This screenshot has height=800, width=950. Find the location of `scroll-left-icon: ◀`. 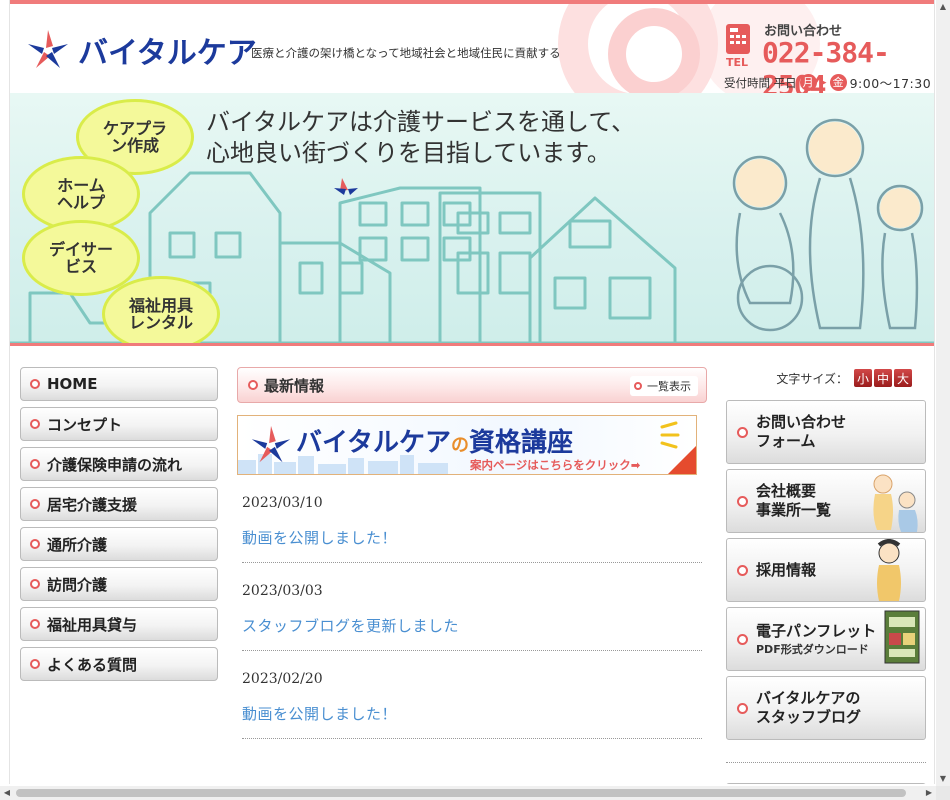

scroll-left-icon: ◀ is located at coordinates (7, 793).